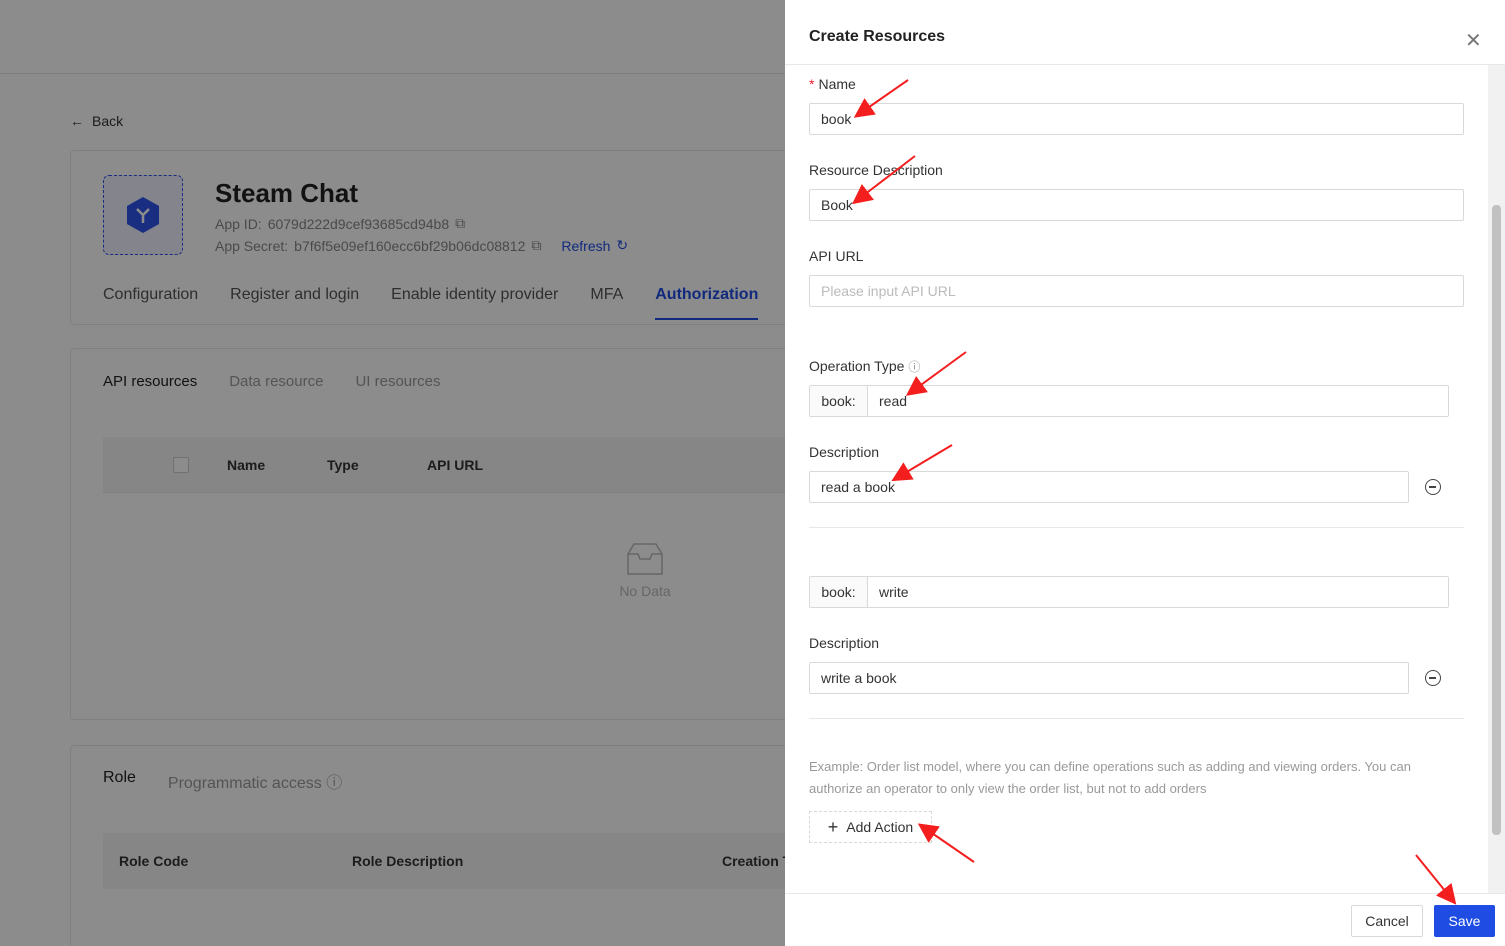 The width and height of the screenshot is (1505, 946). I want to click on resource-description-input: Book, so click(1136, 205).